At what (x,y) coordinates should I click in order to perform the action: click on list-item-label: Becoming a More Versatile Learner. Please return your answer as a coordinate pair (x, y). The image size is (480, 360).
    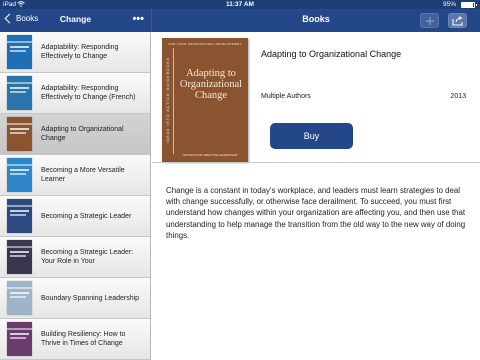
    Looking at the image, I should click on (83, 175).